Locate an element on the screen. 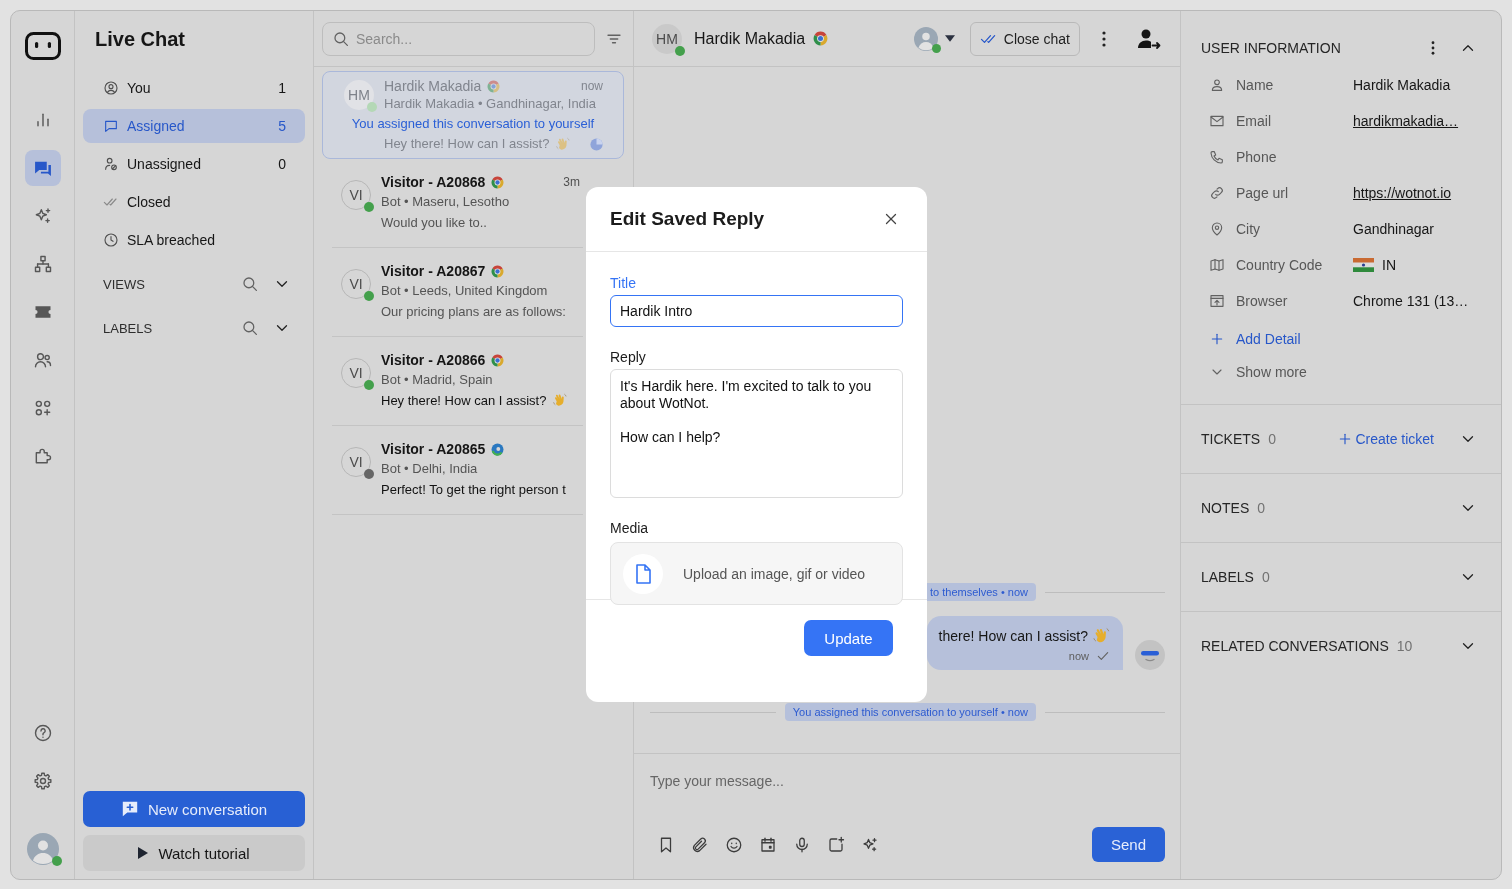 This screenshot has height=889, width=1512. show-more-button: Show more is located at coordinates (1258, 372).